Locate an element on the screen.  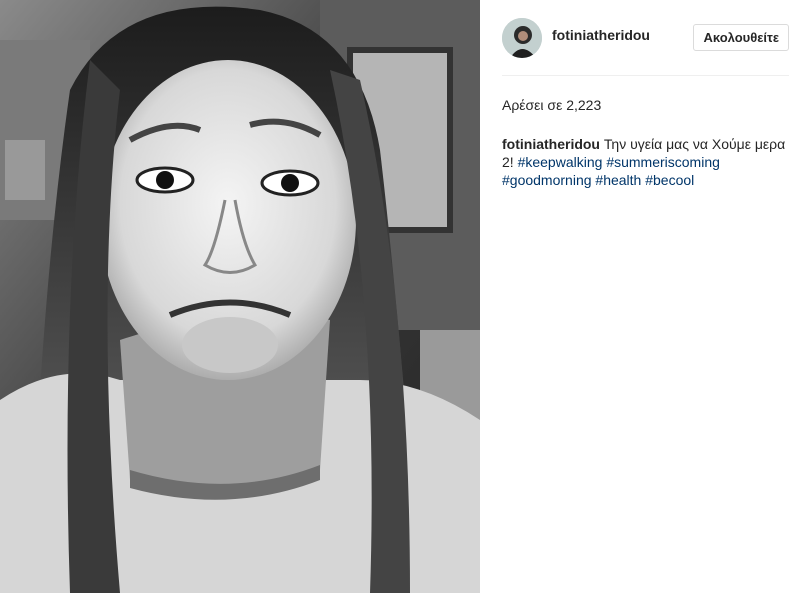
avatar is located at coordinates (522, 37).